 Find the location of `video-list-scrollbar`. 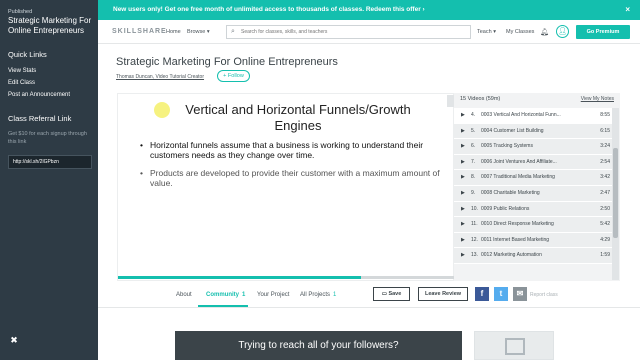

video-list-scrollbar is located at coordinates (615, 194).